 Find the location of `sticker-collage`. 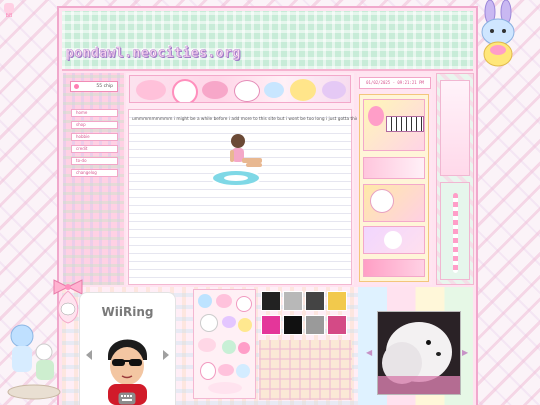

sticker-collage is located at coordinates (224, 344).